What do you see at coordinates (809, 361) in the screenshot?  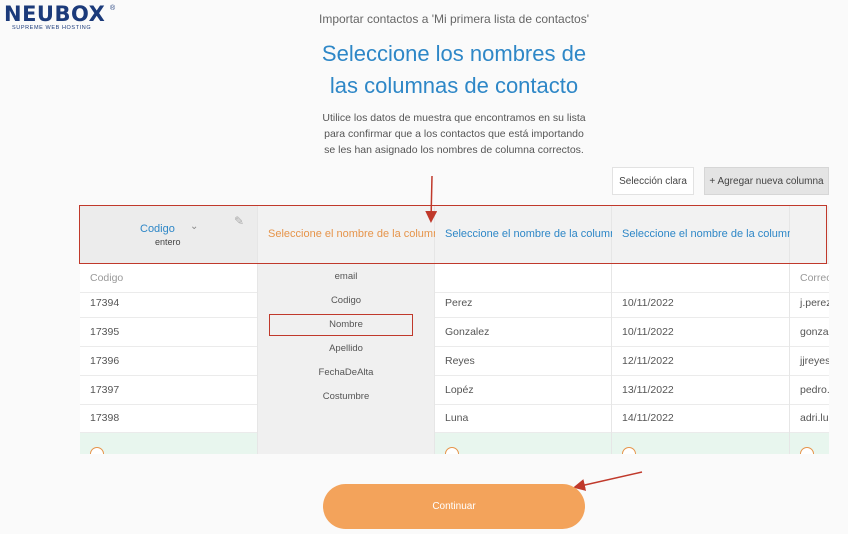 I see `table-cell: jjreyes` at bounding box center [809, 361].